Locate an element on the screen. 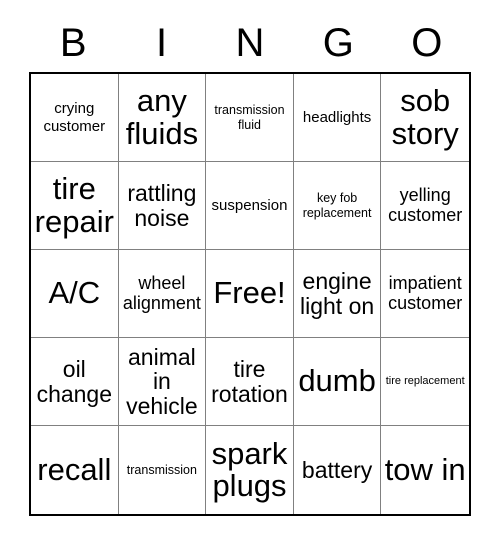  bingo-cell-free: Free! is located at coordinates (250, 294).